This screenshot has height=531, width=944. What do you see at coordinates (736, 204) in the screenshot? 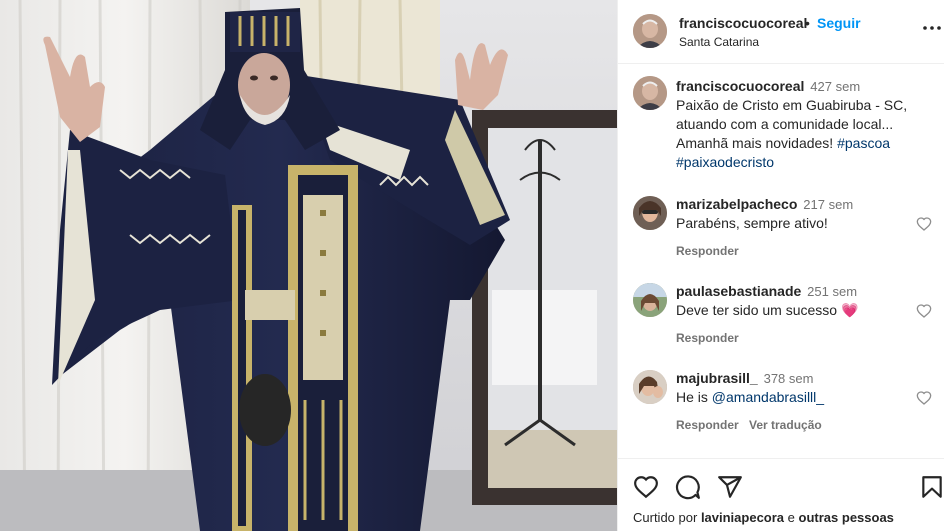
I see `comment-username: marizabelpacheco` at bounding box center [736, 204].